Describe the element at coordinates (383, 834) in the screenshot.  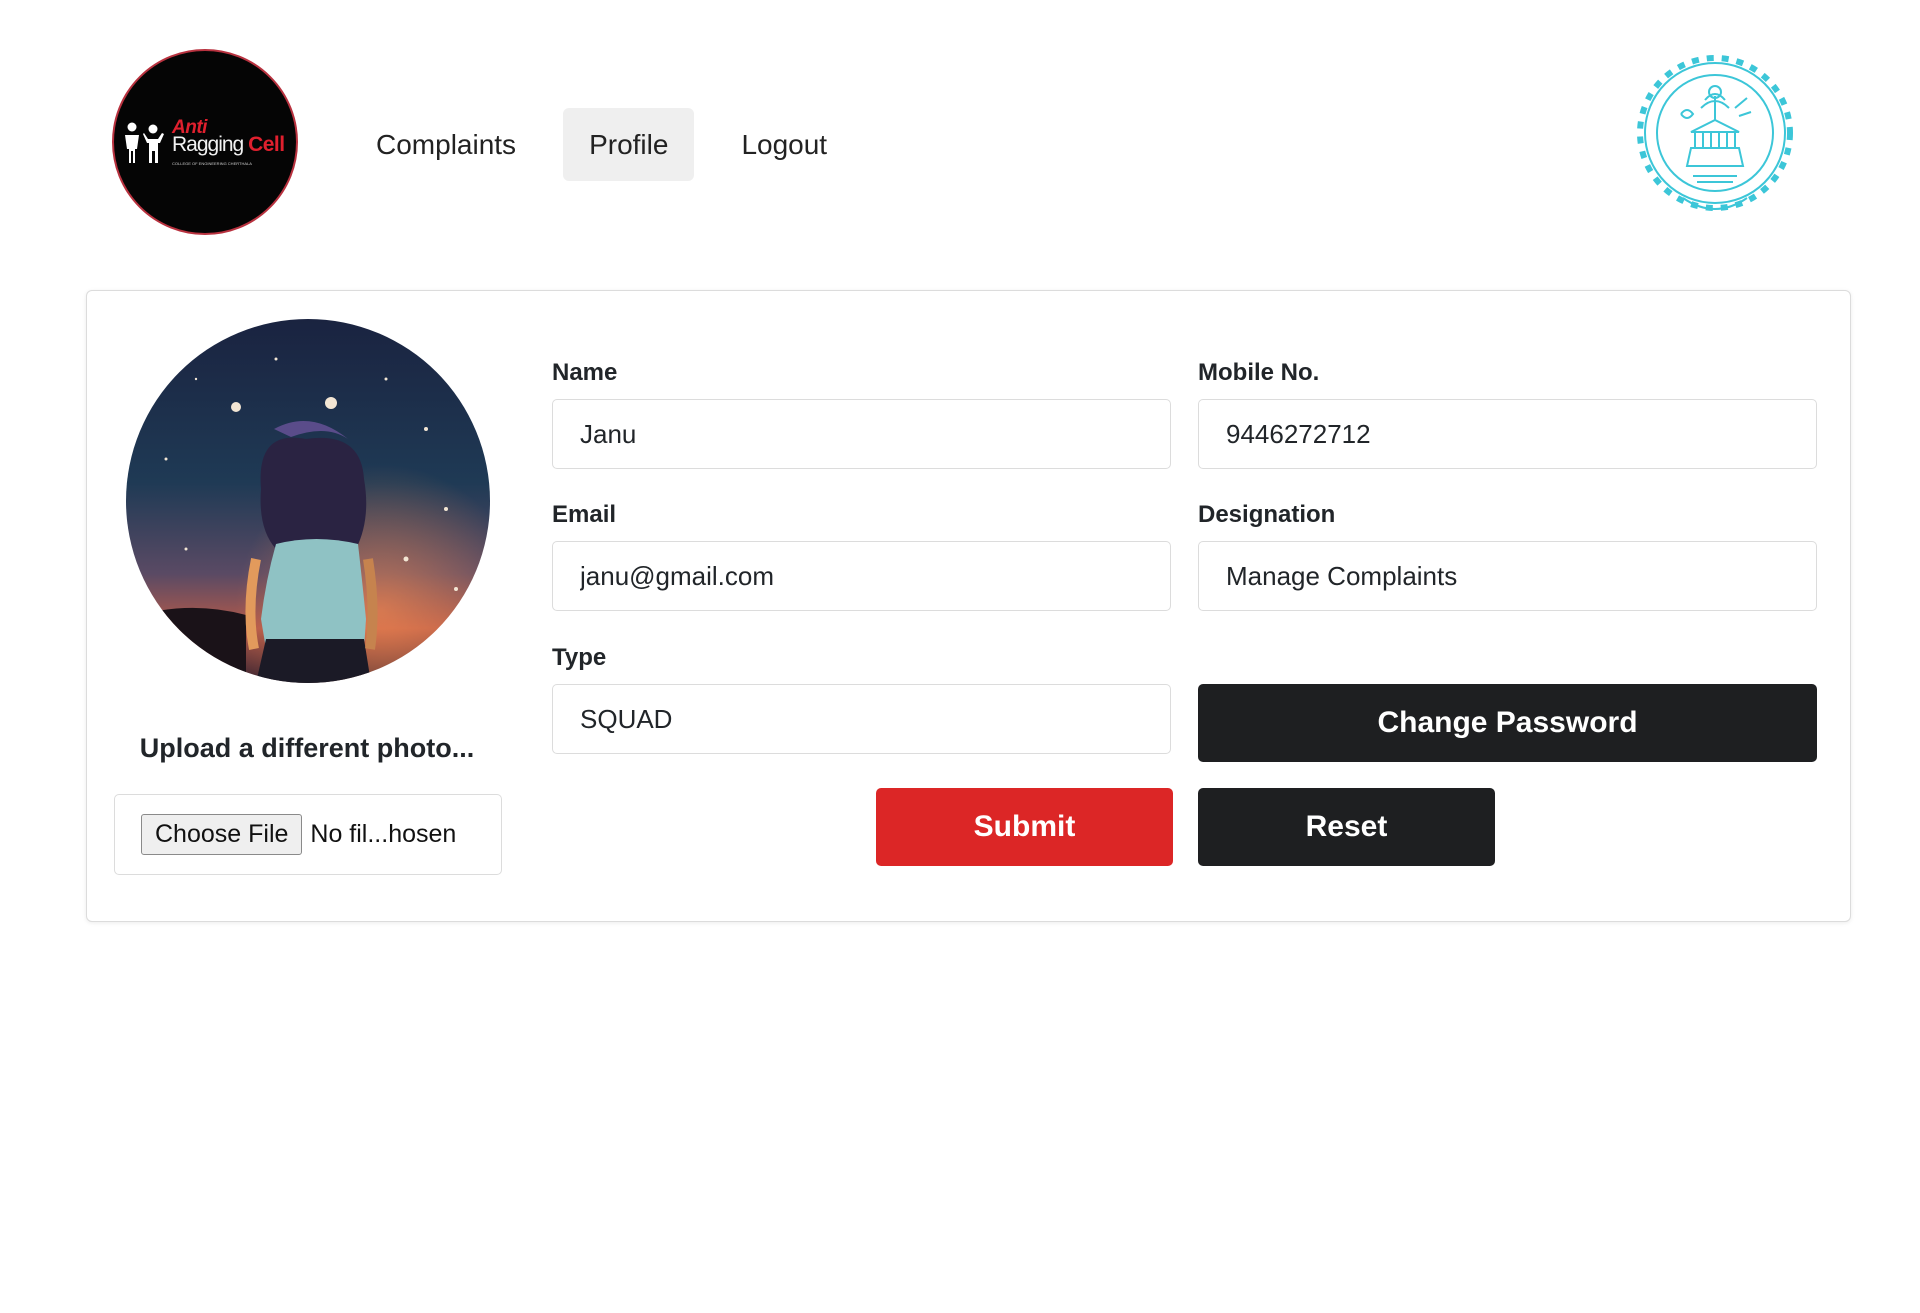
I see `file-status-text: No fil...hosen` at that location.